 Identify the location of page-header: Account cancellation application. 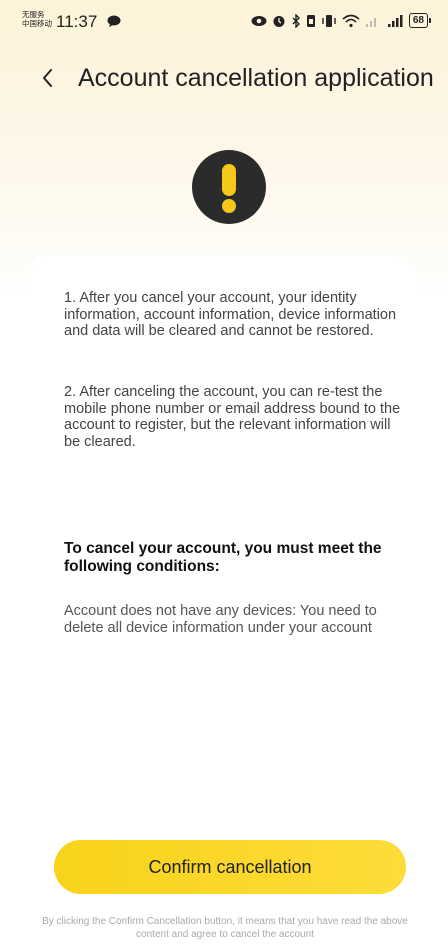
(224, 80).